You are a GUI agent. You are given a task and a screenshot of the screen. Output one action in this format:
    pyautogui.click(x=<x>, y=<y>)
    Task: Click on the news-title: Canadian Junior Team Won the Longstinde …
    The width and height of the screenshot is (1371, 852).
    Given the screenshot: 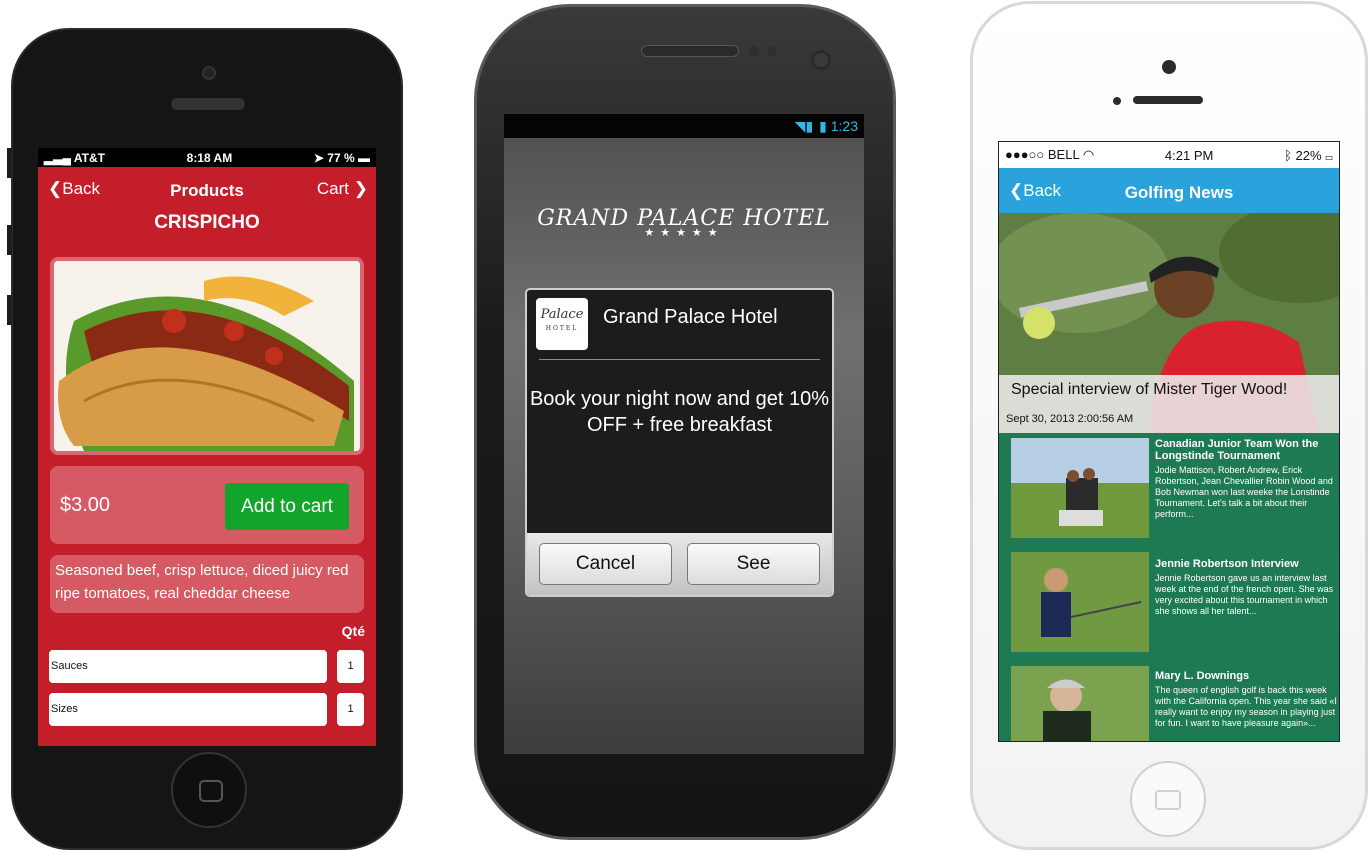 What is the action you would take?
    pyautogui.click(x=1237, y=450)
    